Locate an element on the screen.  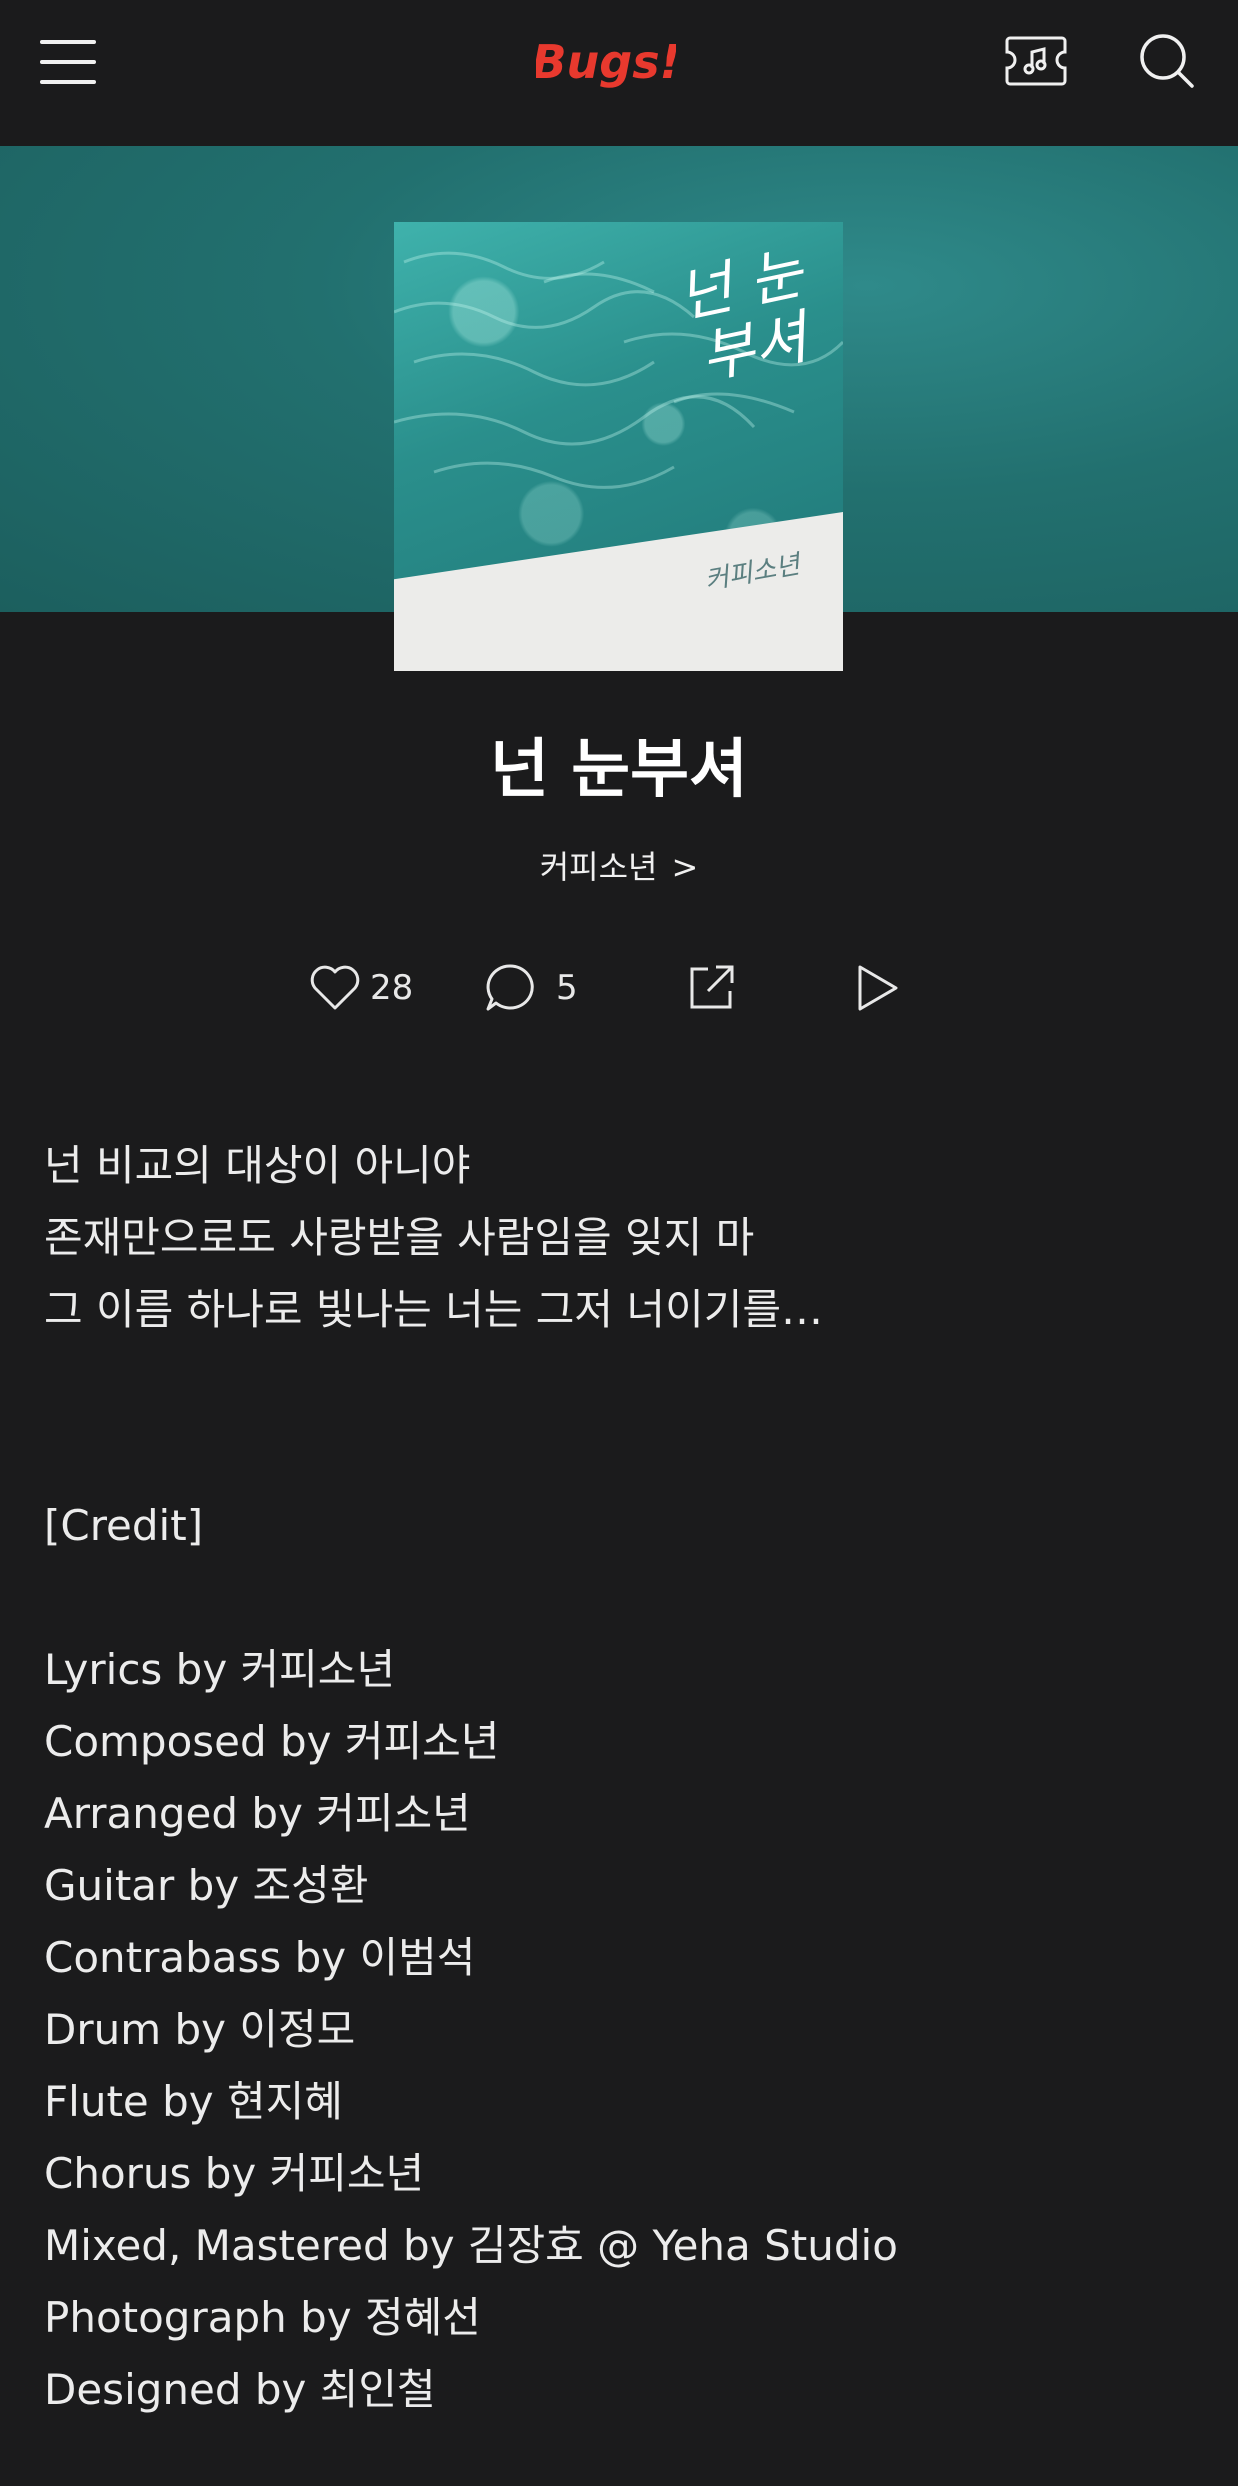
credit-line: Flute by 현지혜 is located at coordinates (193, 2101).